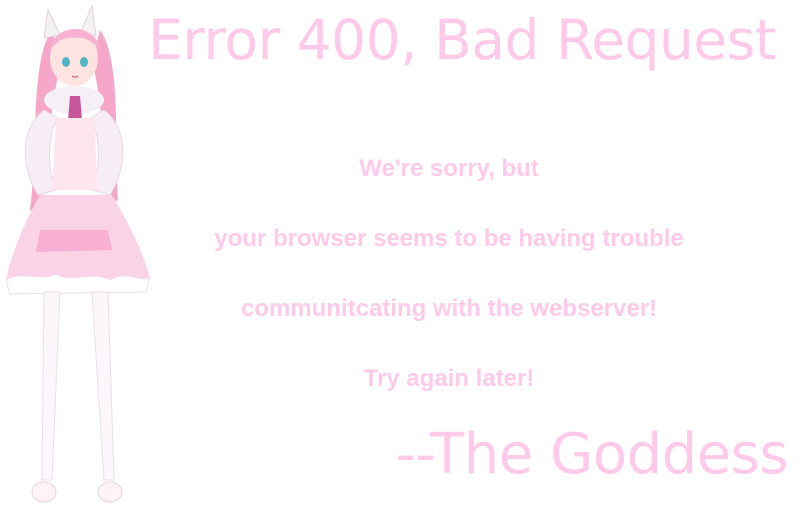 The height and width of the screenshot is (512, 800). Describe the element at coordinates (592, 454) in the screenshot. I see `signature: --The Goddess` at that location.